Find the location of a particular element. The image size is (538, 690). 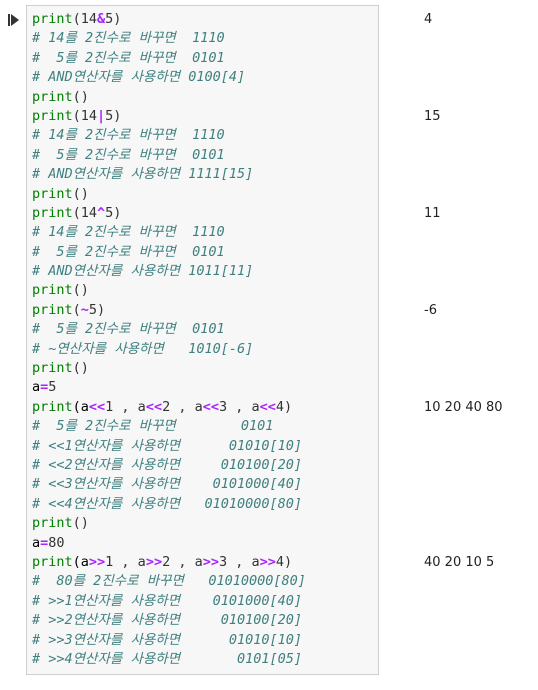

code-token-comment: # 80를 2진수로 바꾸면 01010000[80] is located at coordinates (169, 581).